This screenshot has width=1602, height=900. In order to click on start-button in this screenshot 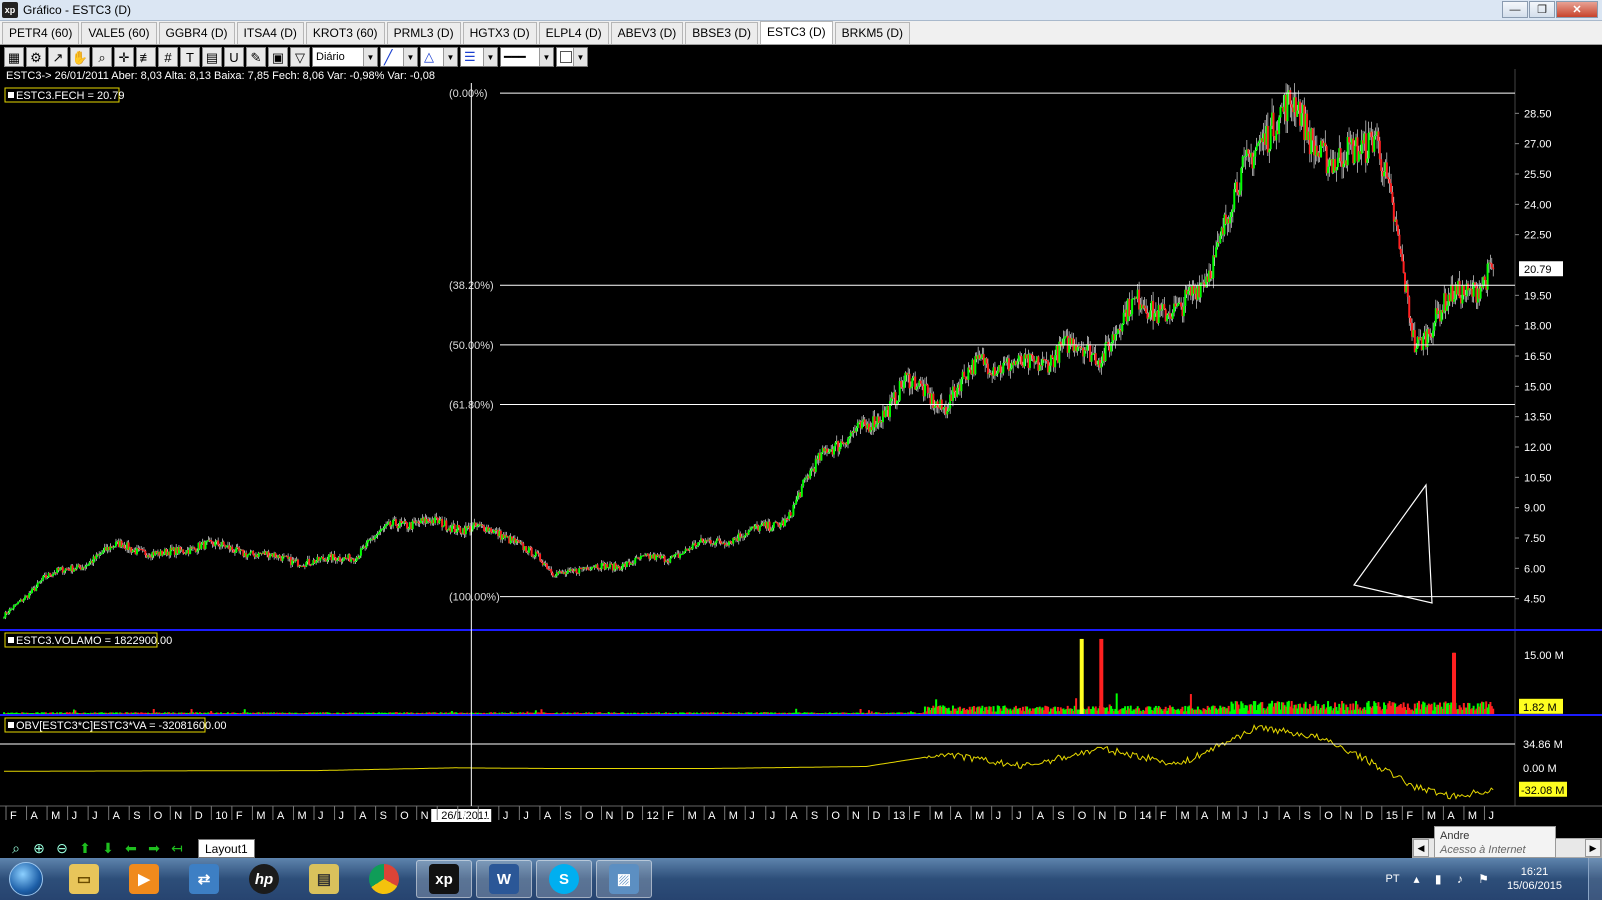, I will do `click(26, 879)`.